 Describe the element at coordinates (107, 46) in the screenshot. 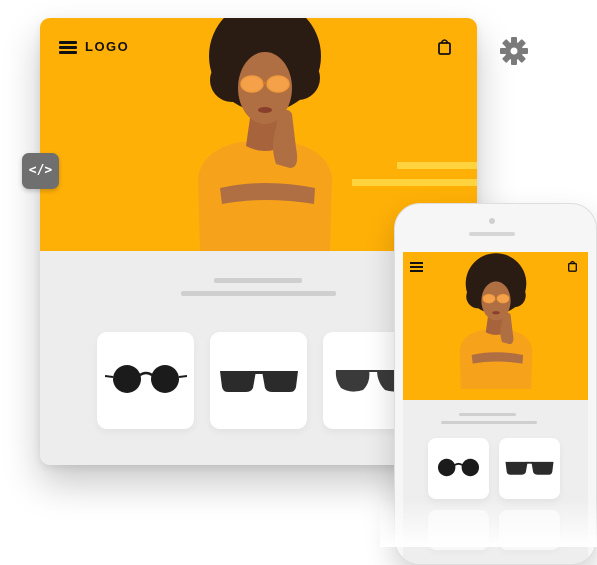

I see `logo: LOGO` at that location.